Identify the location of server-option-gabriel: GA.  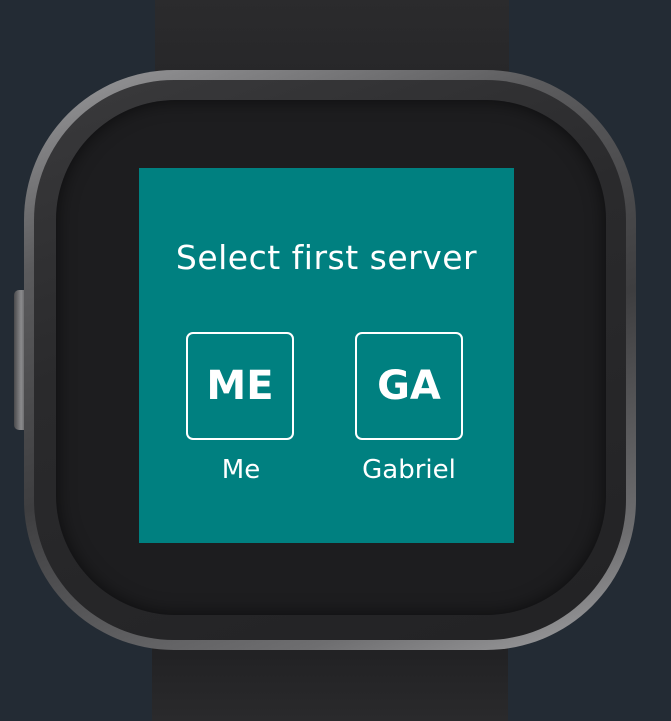
(409, 386).